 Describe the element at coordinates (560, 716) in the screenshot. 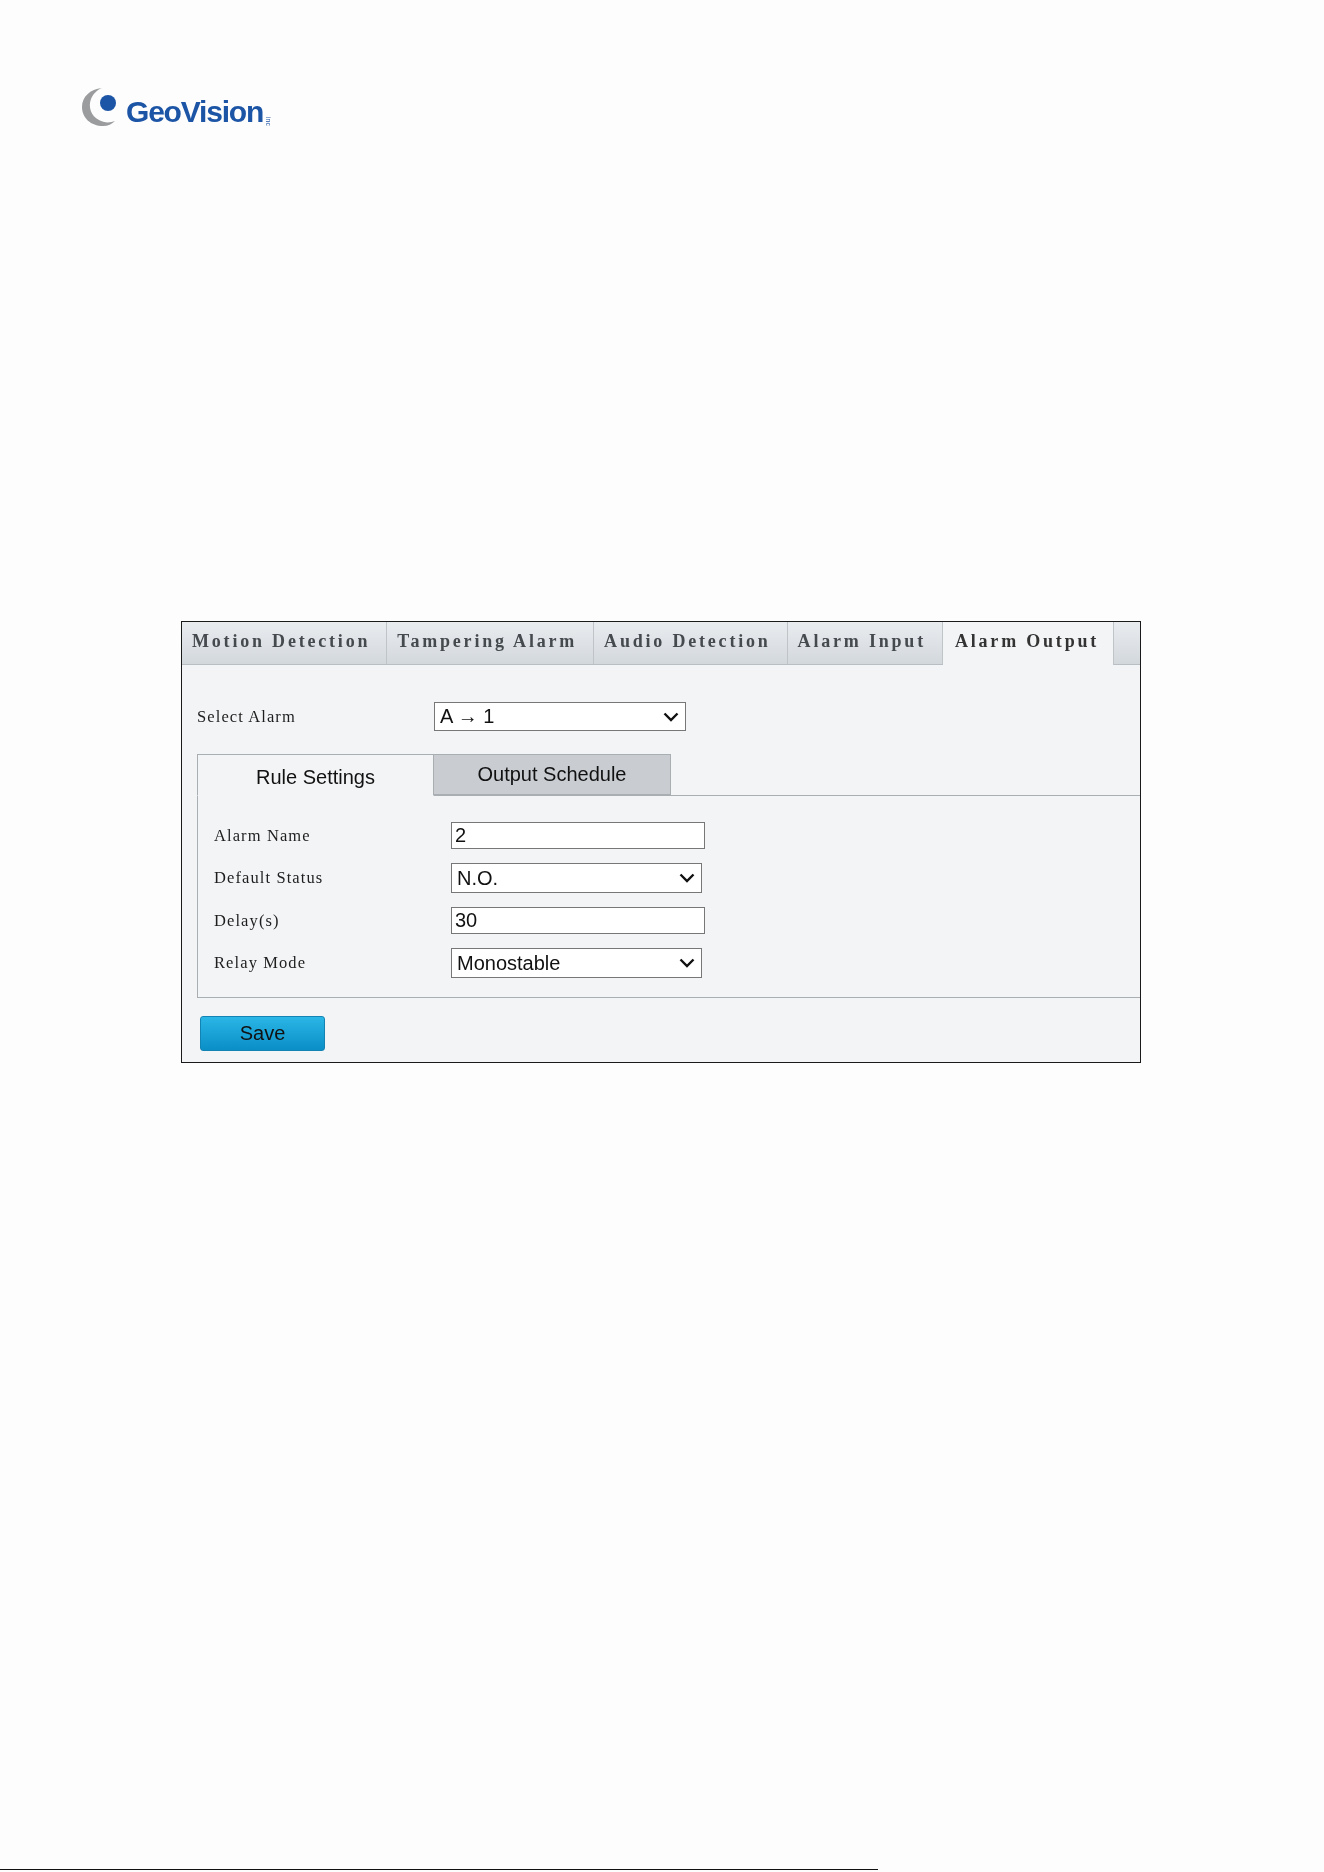

I see `dropdown: A → 1` at that location.